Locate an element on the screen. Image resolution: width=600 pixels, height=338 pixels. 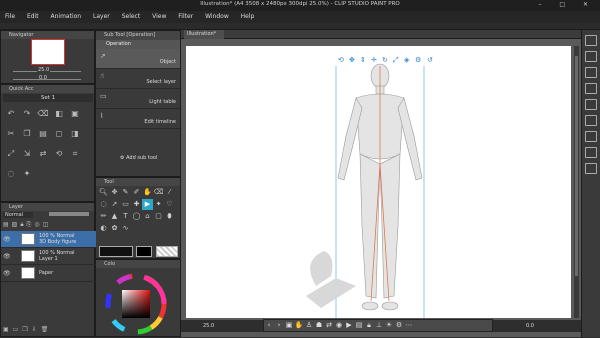
operation-tool-icon: ➚ is located at coordinates (114, 204).